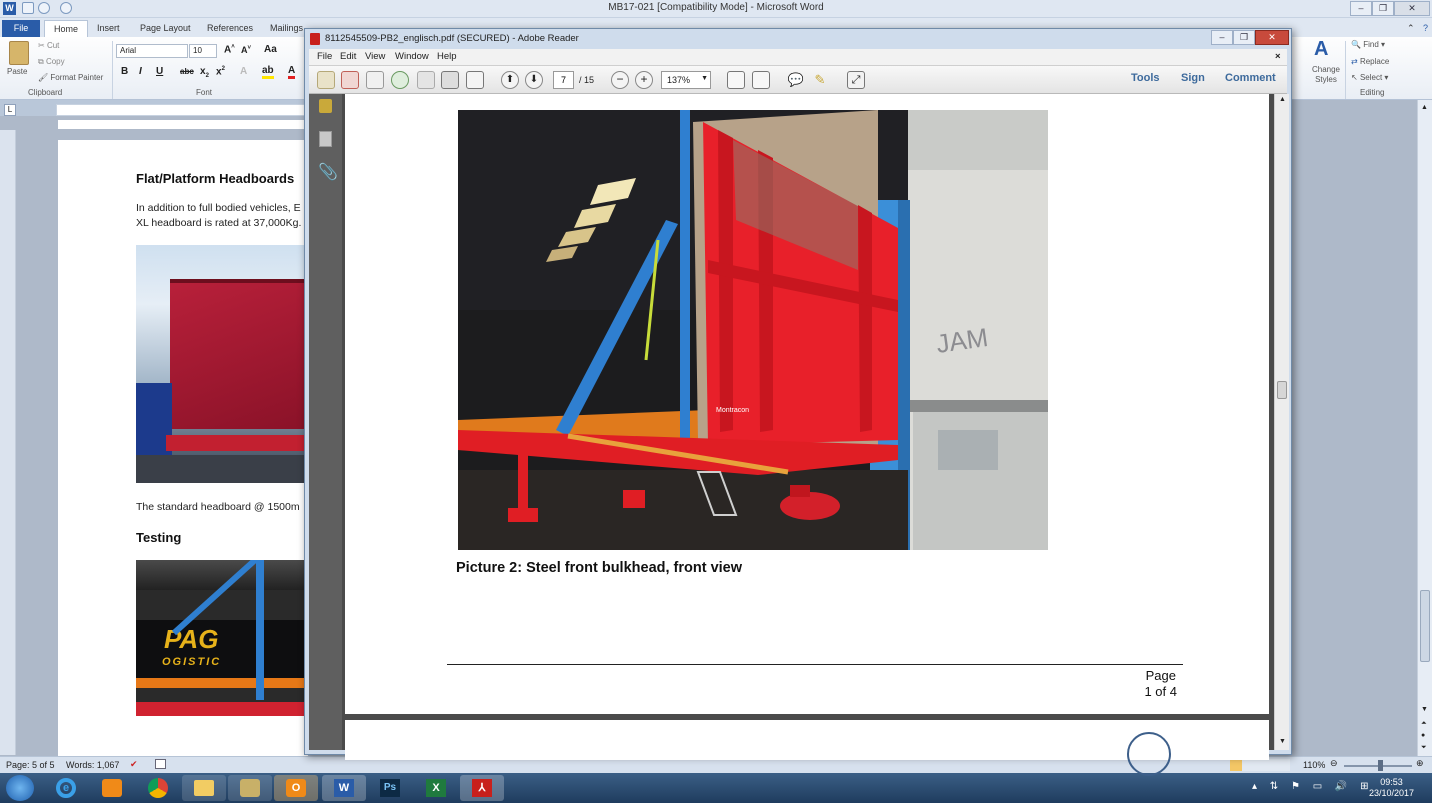  What do you see at coordinates (344, 788) in the screenshot?
I see `word-icon: W` at bounding box center [344, 788].